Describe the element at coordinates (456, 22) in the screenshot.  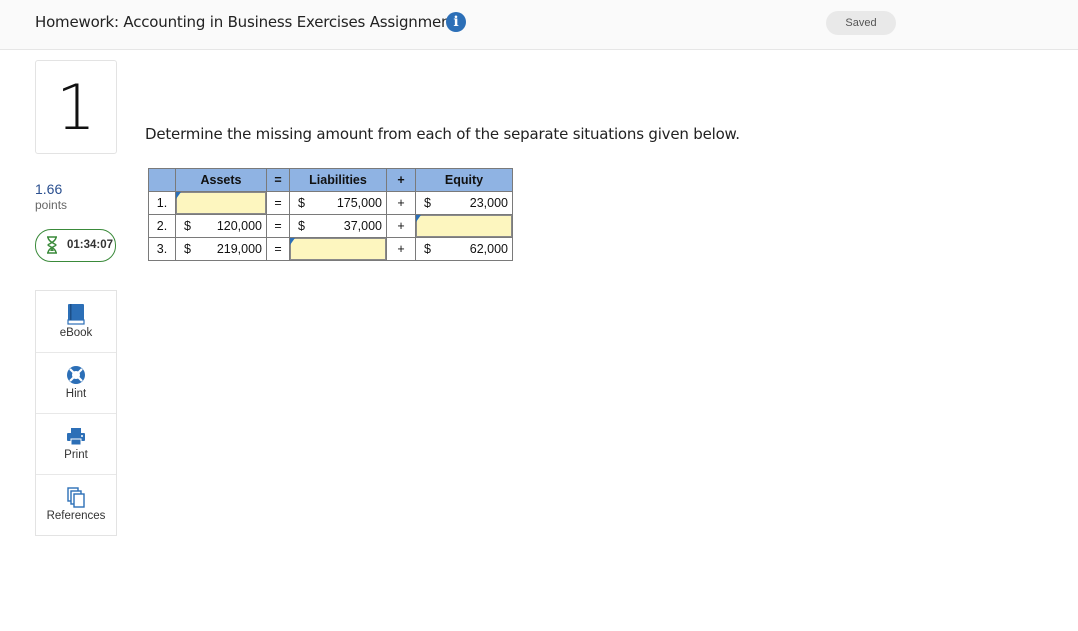
I see `info-icon: i` at that location.